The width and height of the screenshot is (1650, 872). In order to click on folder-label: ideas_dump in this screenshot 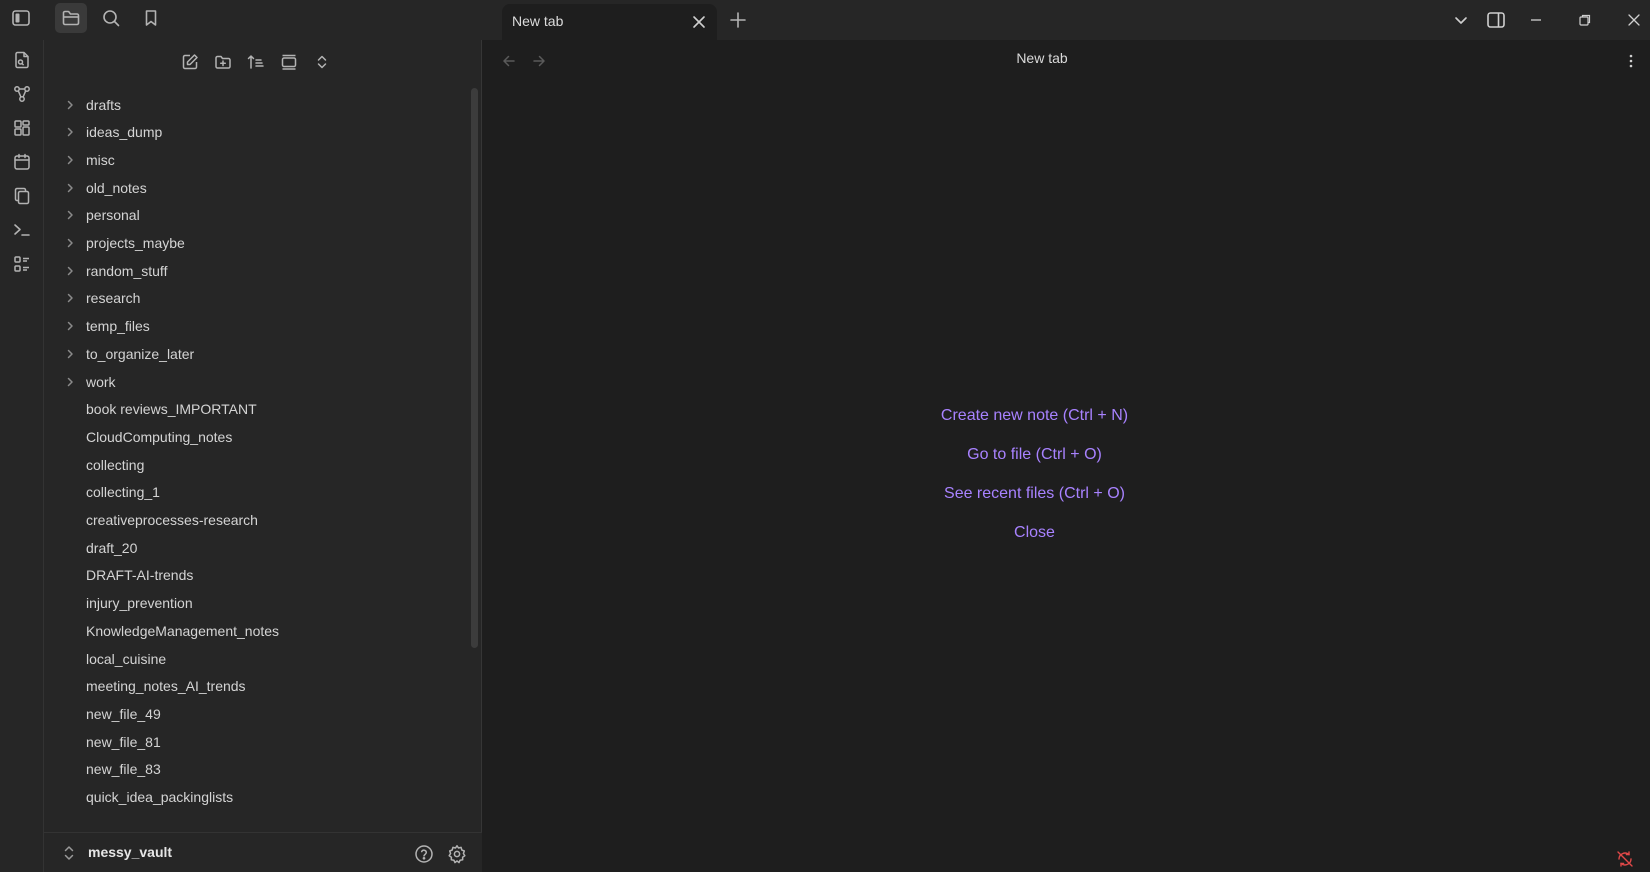, I will do `click(124, 132)`.